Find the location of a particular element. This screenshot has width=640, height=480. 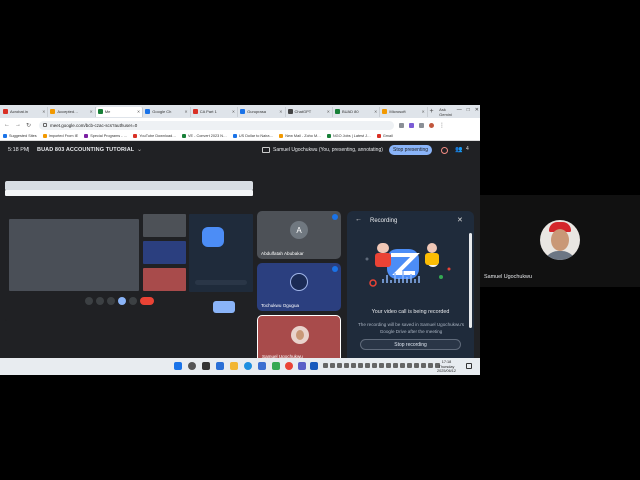

close-window-icon: ✕ is located at coordinates (477, 110).